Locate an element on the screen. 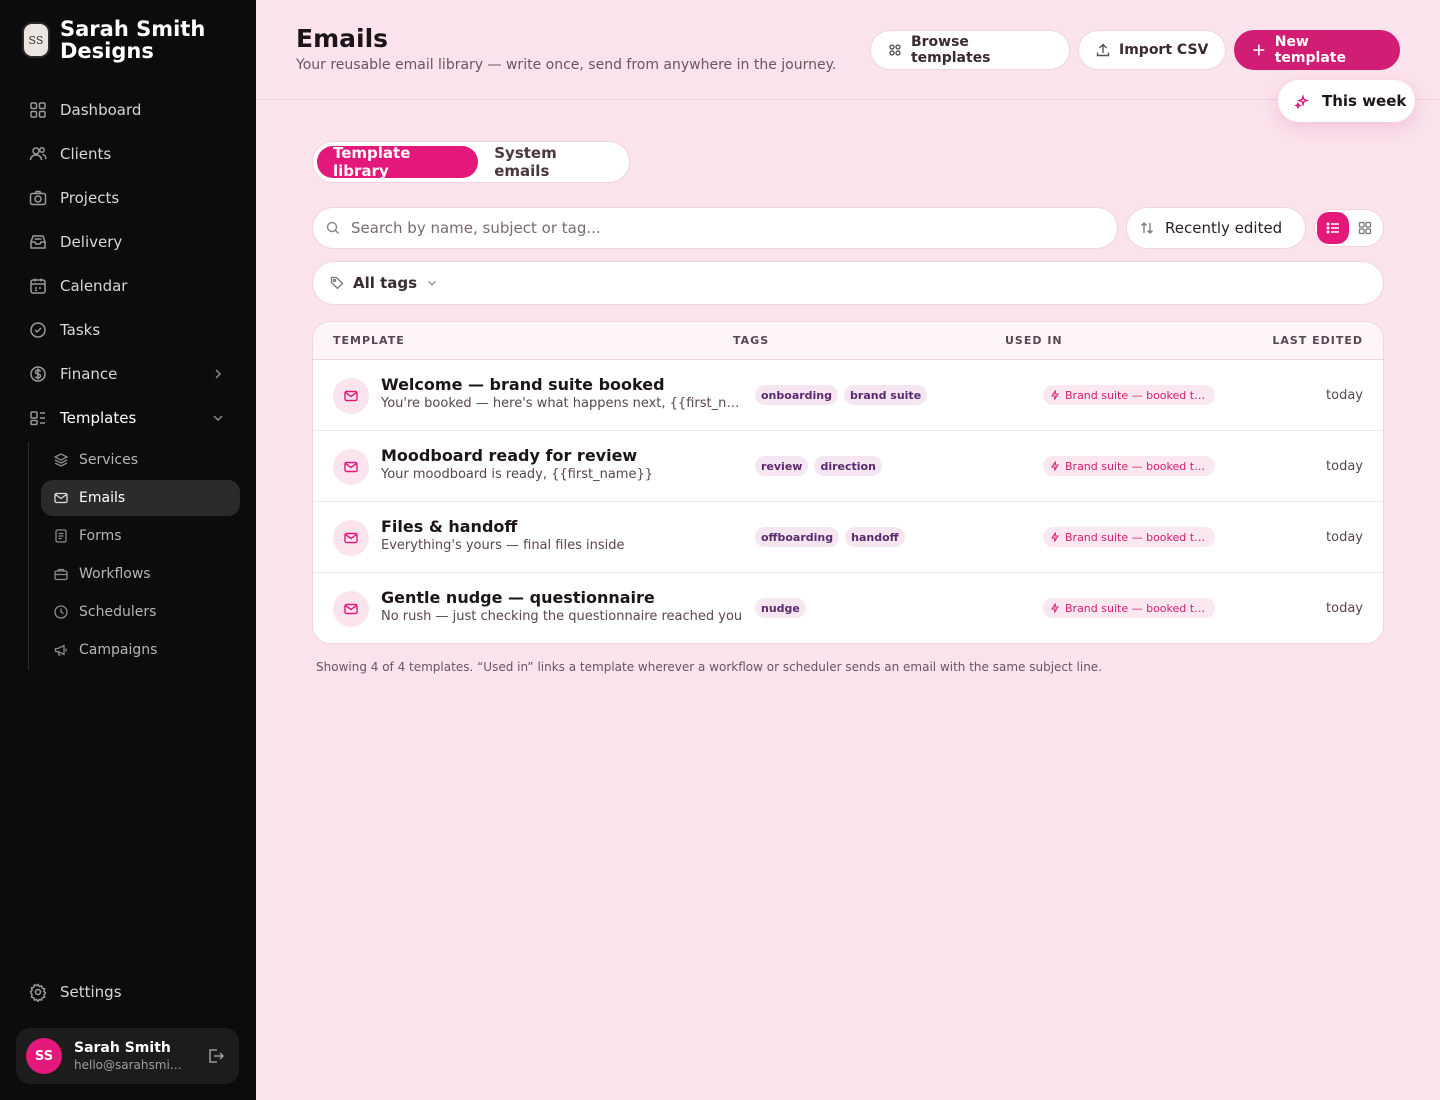 This screenshot has width=1440, height=1100. nav-label: Delivery is located at coordinates (91, 242).